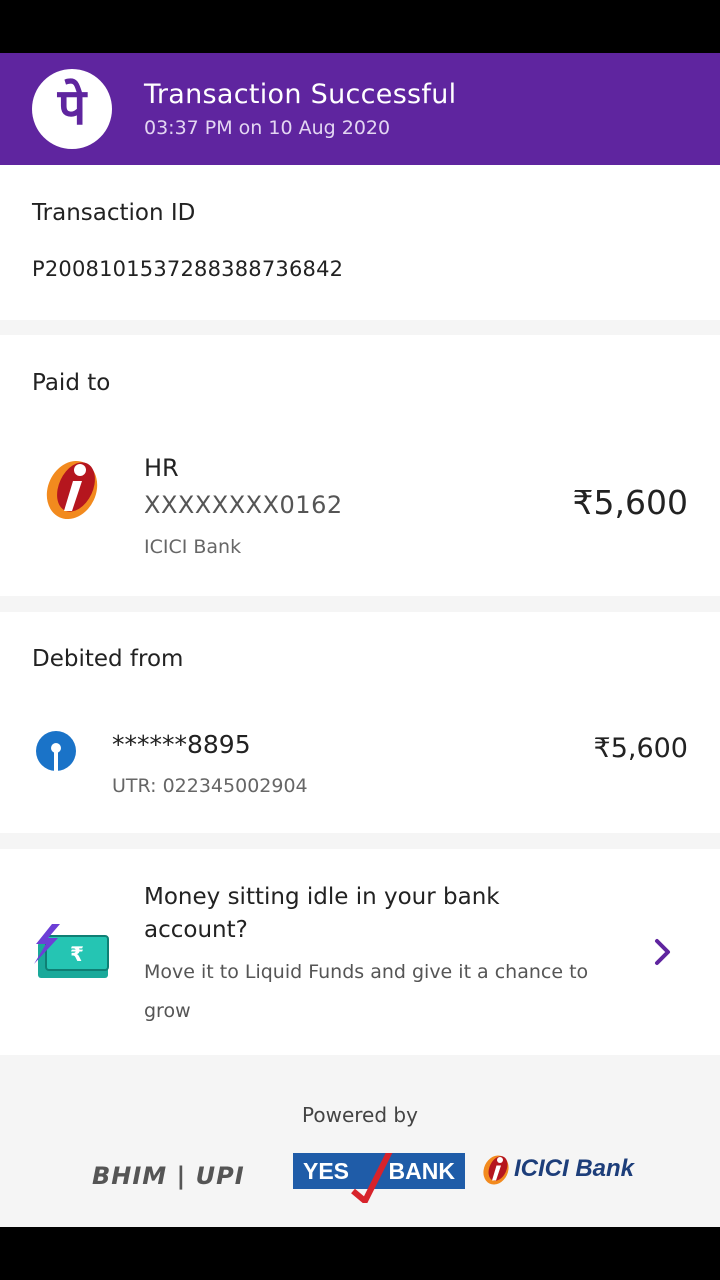  Describe the element at coordinates (326, 1170) in the screenshot. I see `yes-bank-logo-left: YES` at that location.